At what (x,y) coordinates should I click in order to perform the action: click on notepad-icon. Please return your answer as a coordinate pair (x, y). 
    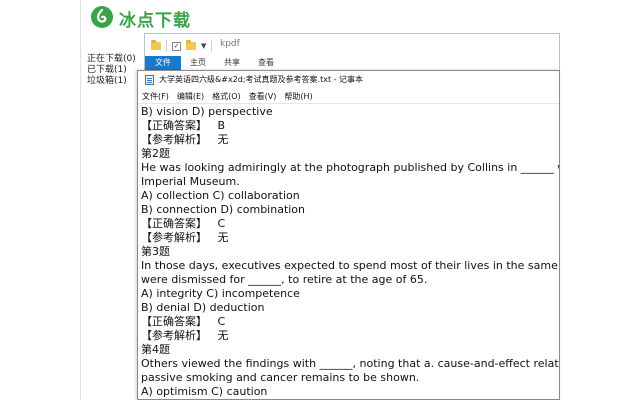
    Looking at the image, I should click on (149, 80).